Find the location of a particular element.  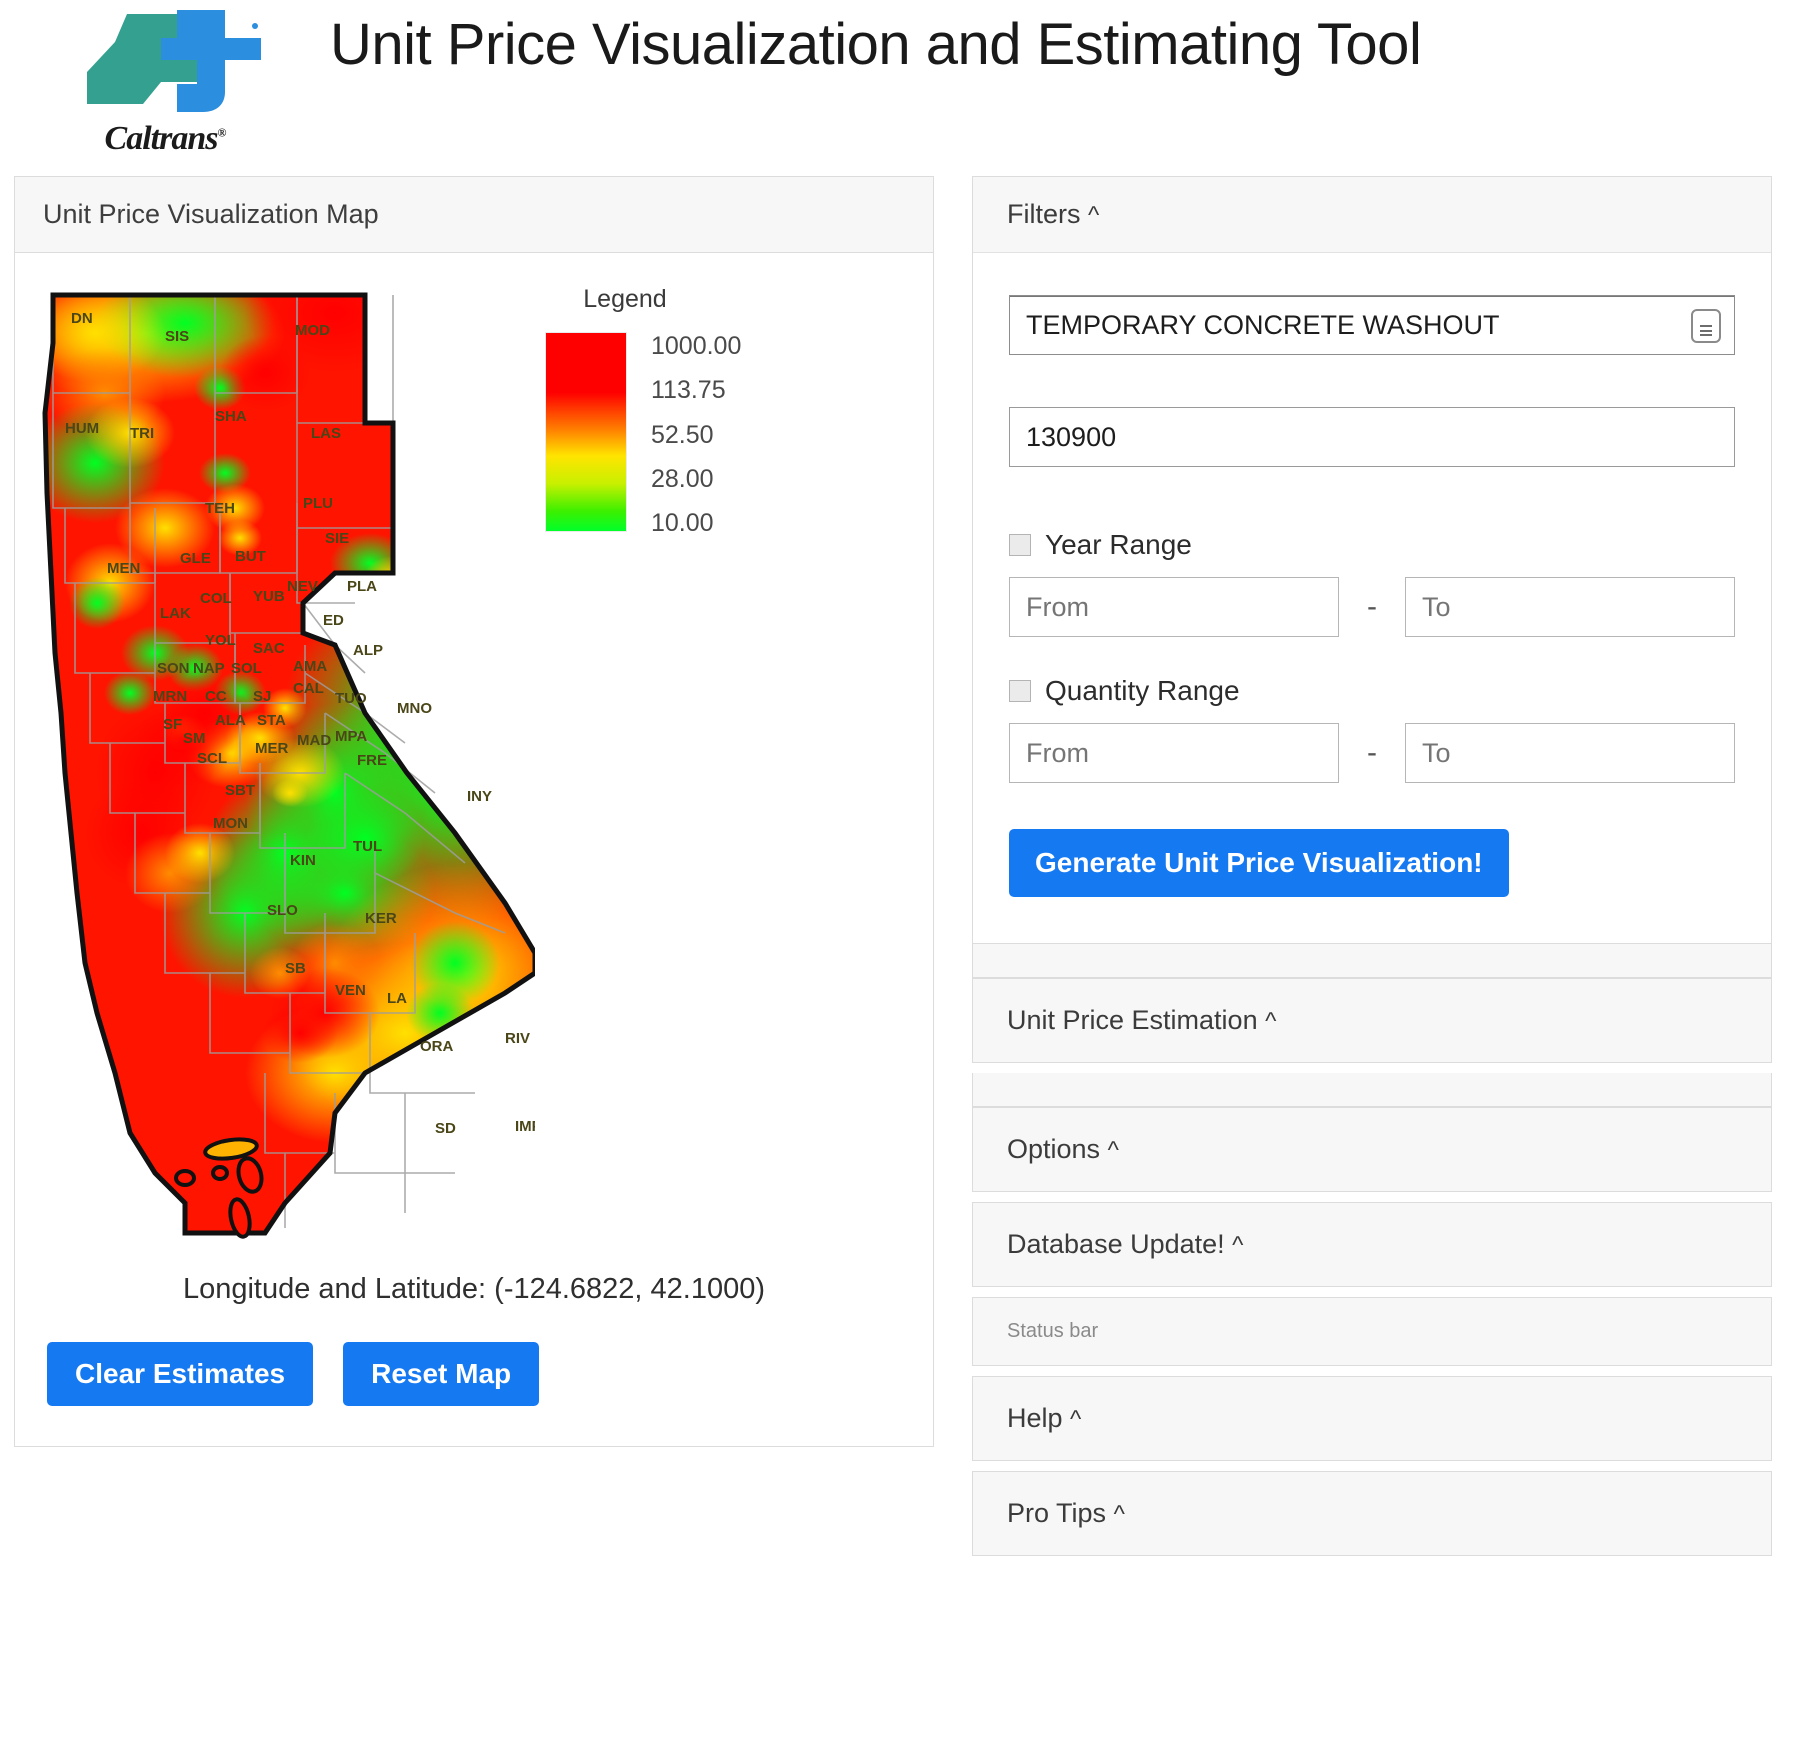

svg-text: LAK is located at coordinates (175, 613).